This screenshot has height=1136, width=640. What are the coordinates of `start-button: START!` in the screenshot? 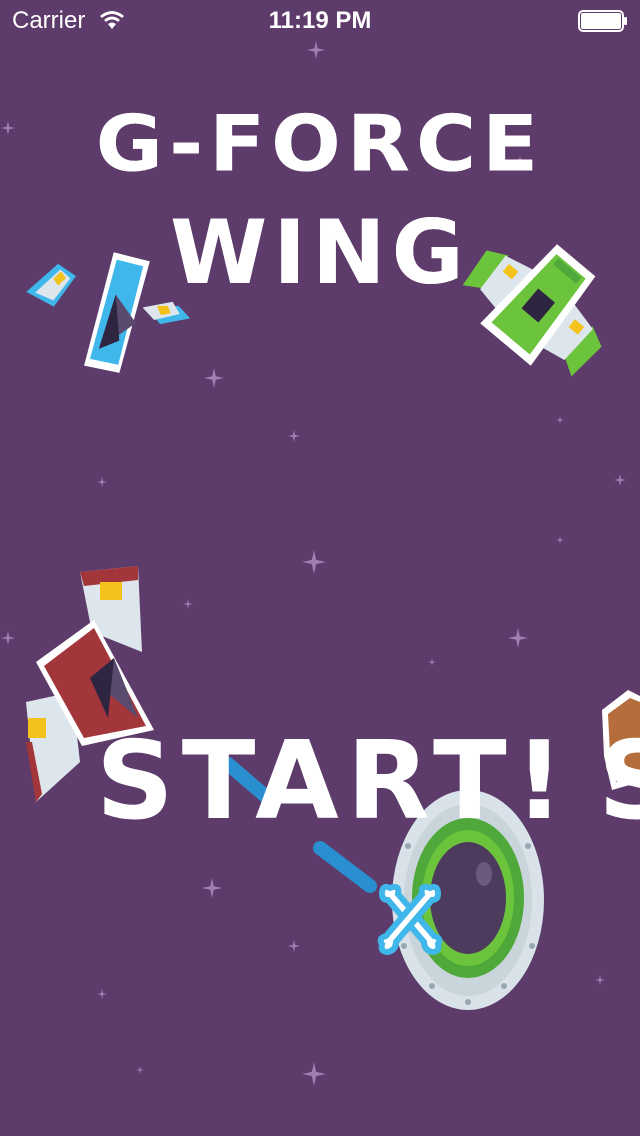 It's located at (330, 782).